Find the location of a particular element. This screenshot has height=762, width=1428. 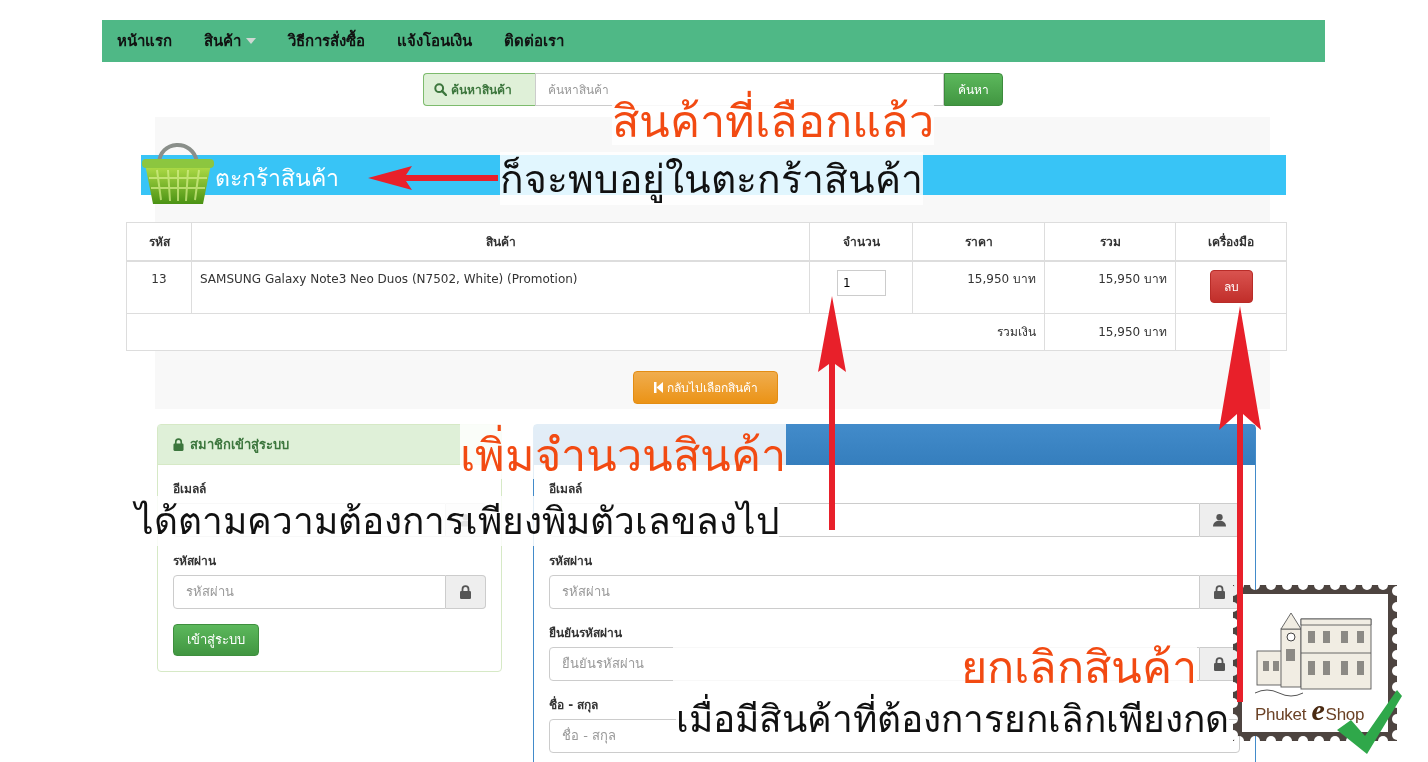

callout-title: เพิ่มจำนวนสินค้า is located at coordinates (623, 451).